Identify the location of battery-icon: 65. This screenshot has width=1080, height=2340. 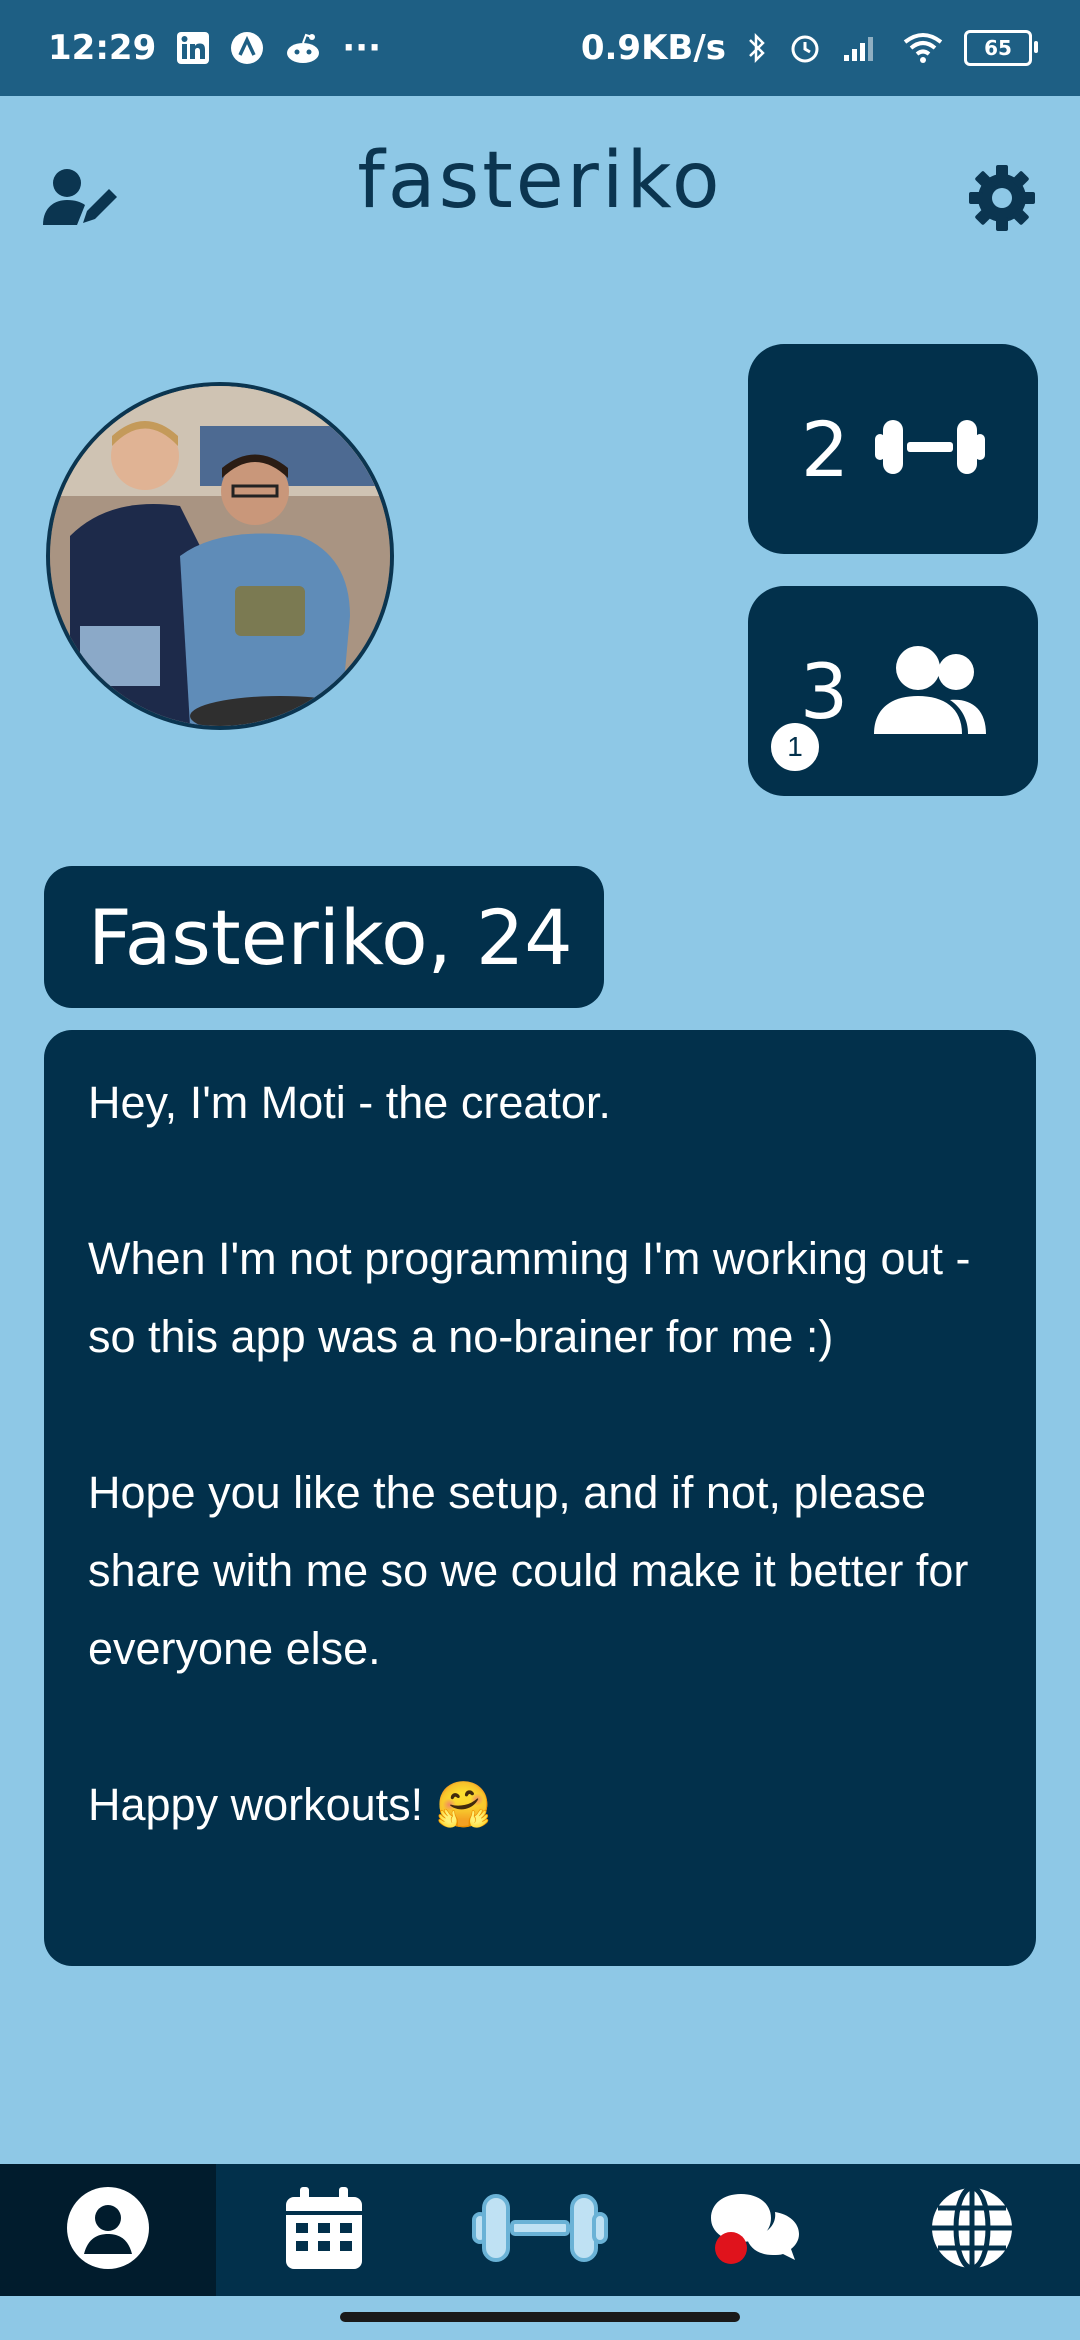
(1001, 48).